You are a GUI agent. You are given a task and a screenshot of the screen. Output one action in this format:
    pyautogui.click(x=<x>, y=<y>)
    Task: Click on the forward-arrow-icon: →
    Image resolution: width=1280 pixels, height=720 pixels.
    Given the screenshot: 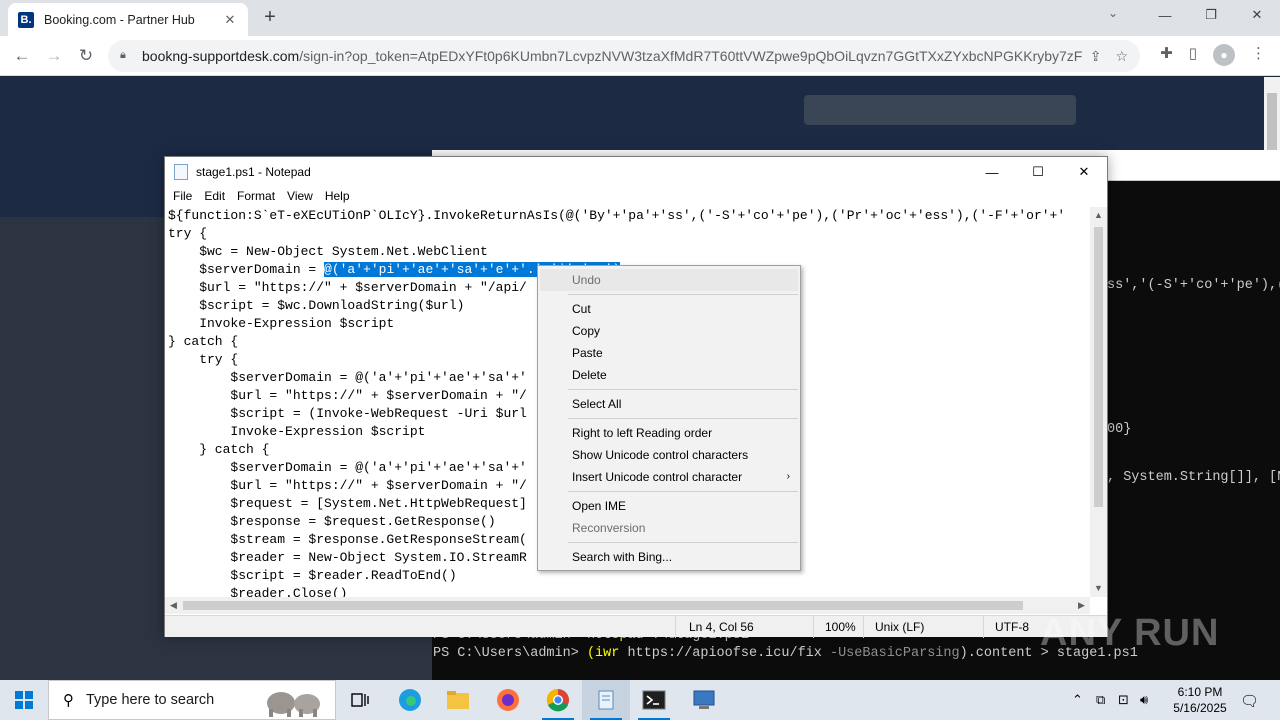 What is the action you would take?
    pyautogui.click(x=54, y=56)
    